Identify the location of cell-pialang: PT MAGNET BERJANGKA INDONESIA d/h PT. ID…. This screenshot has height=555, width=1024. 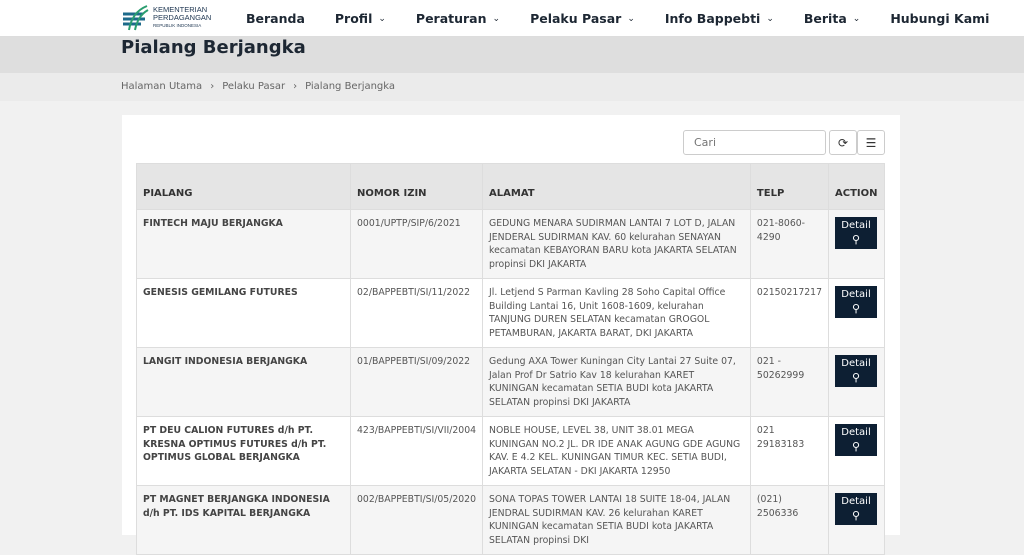
(243, 520).